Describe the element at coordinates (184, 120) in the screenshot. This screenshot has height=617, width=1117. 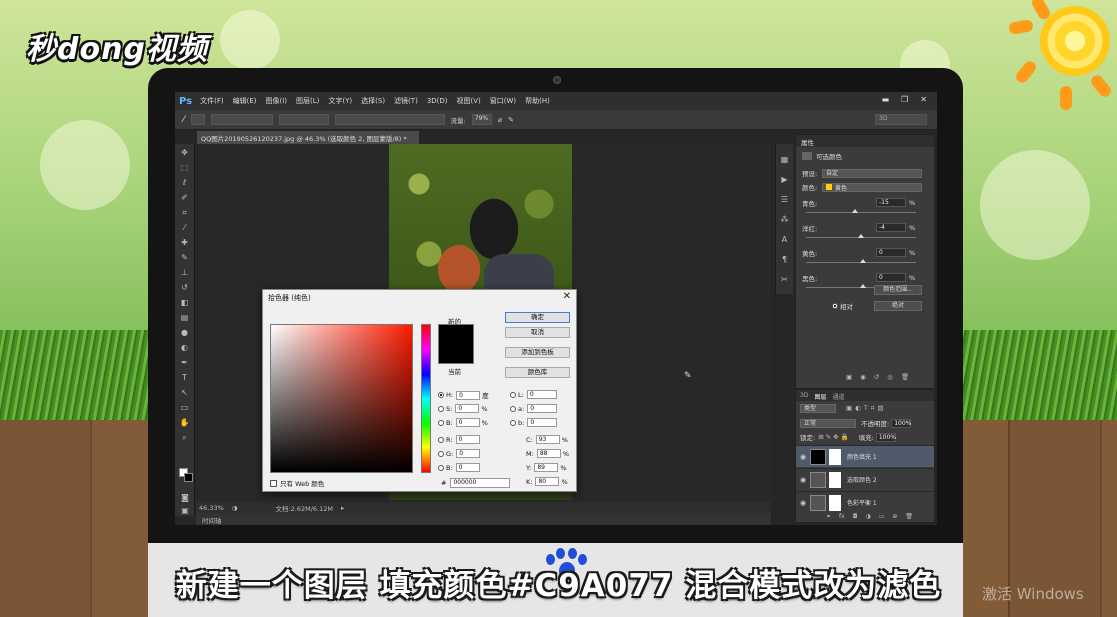
I see `brush-tool-icon: ⁄` at that location.